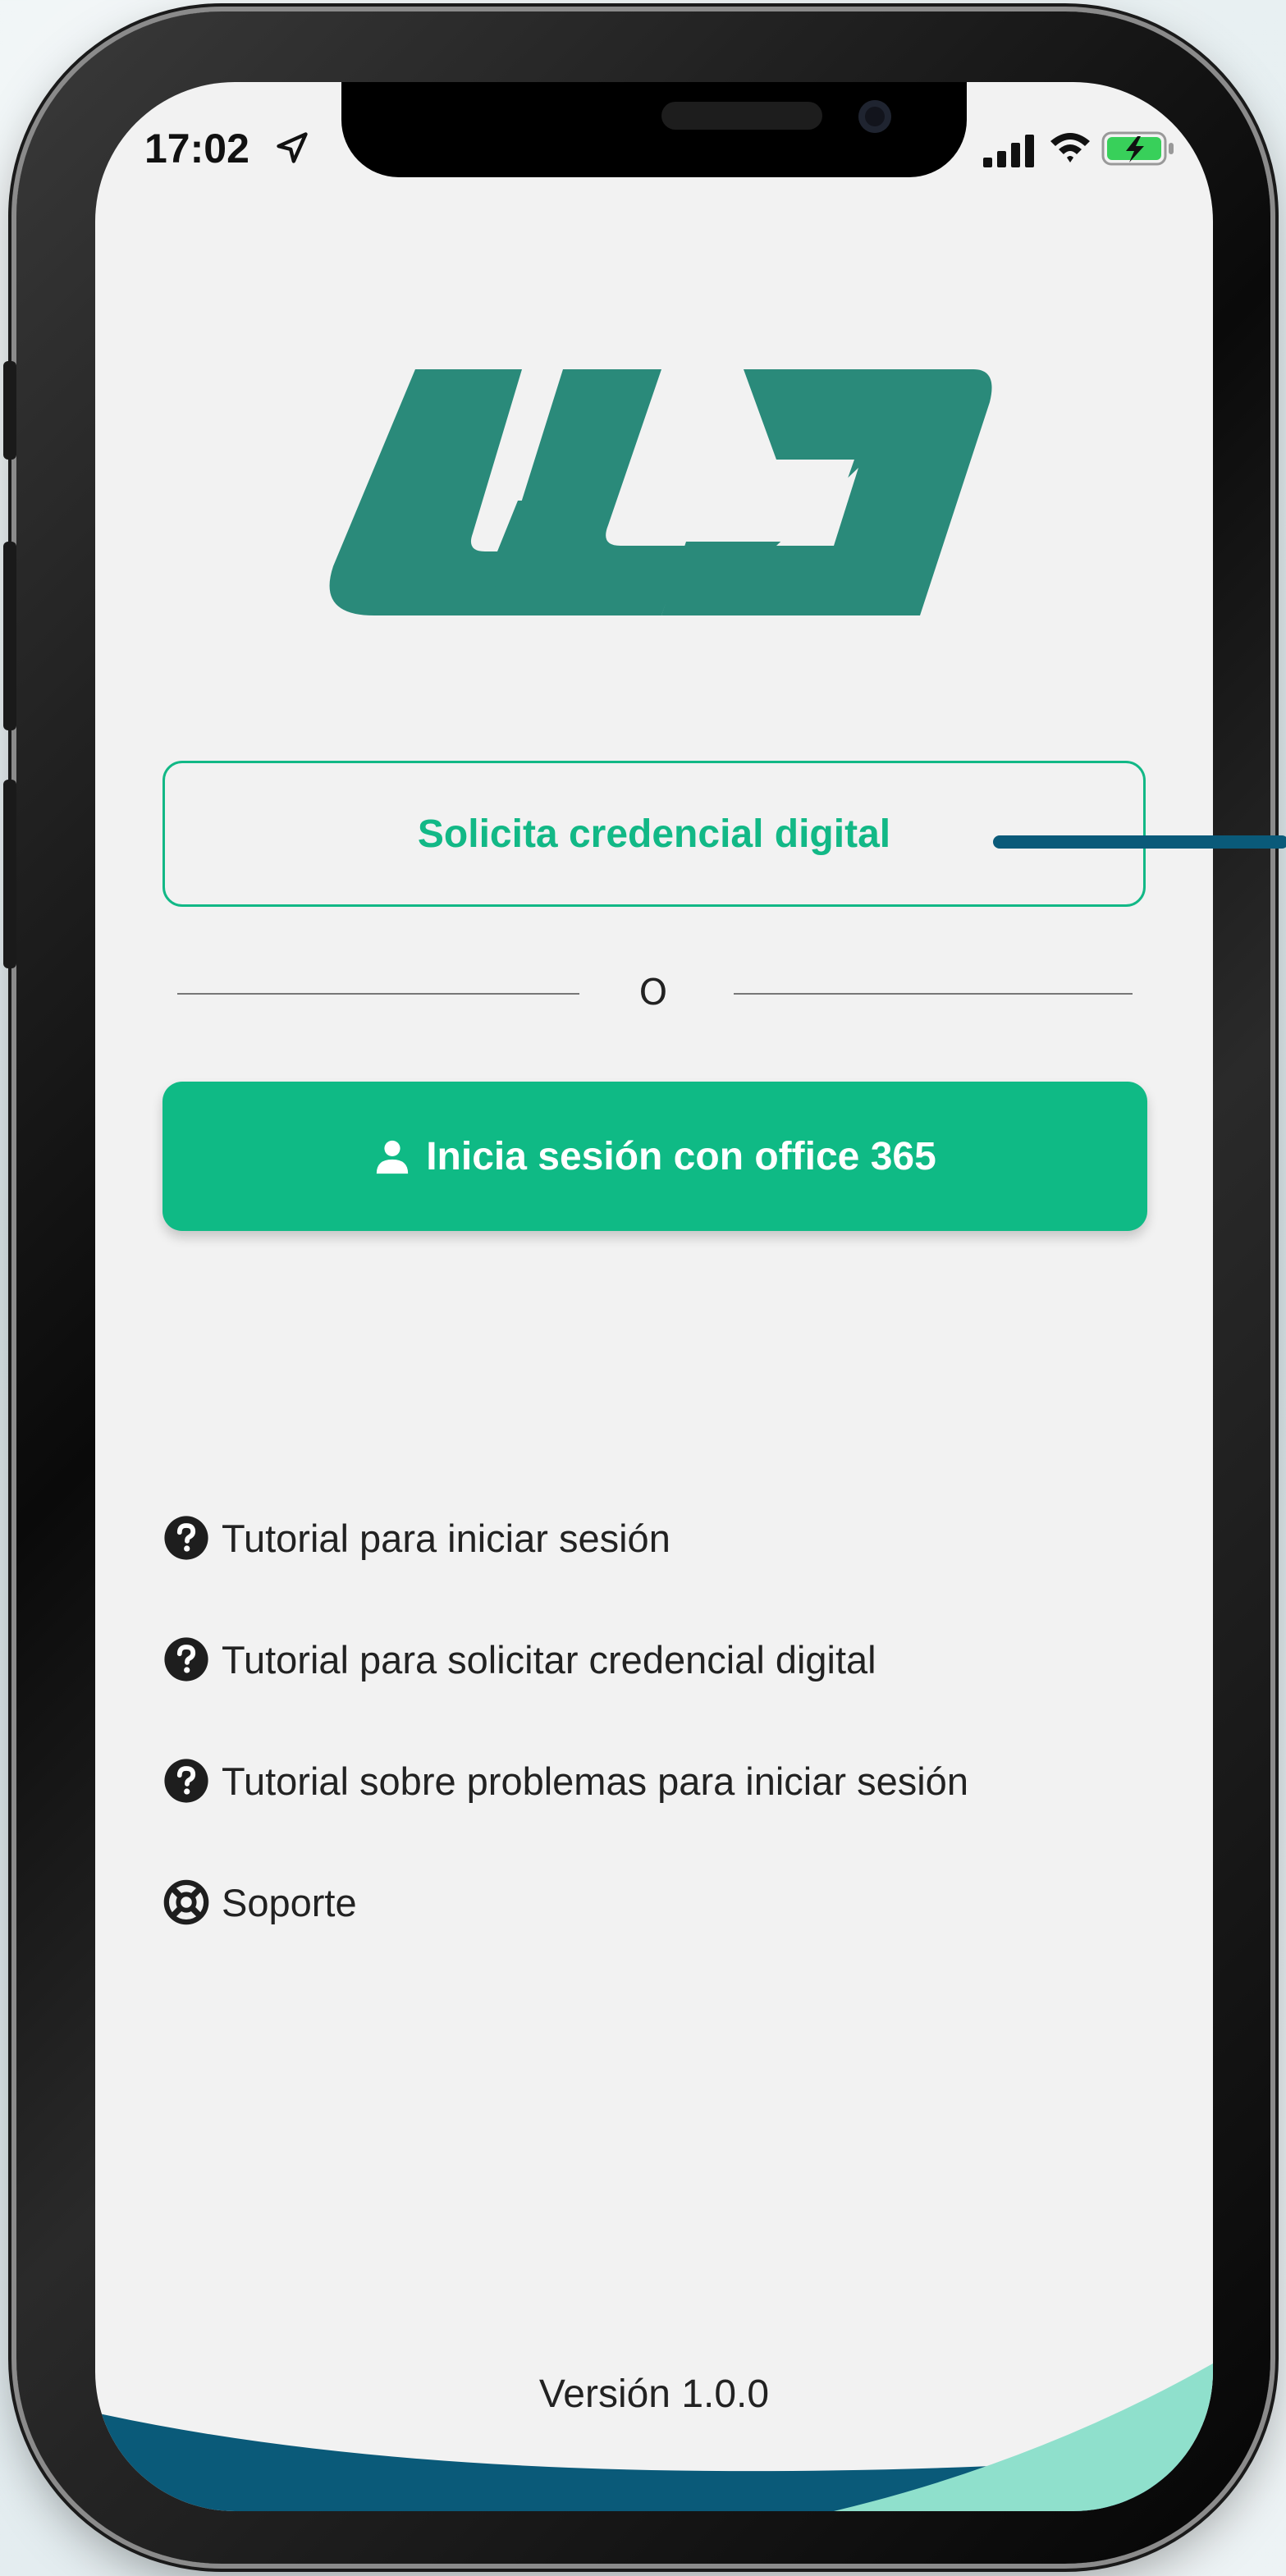 The width and height of the screenshot is (1286, 2576). I want to click on user-icon, so click(393, 1157).